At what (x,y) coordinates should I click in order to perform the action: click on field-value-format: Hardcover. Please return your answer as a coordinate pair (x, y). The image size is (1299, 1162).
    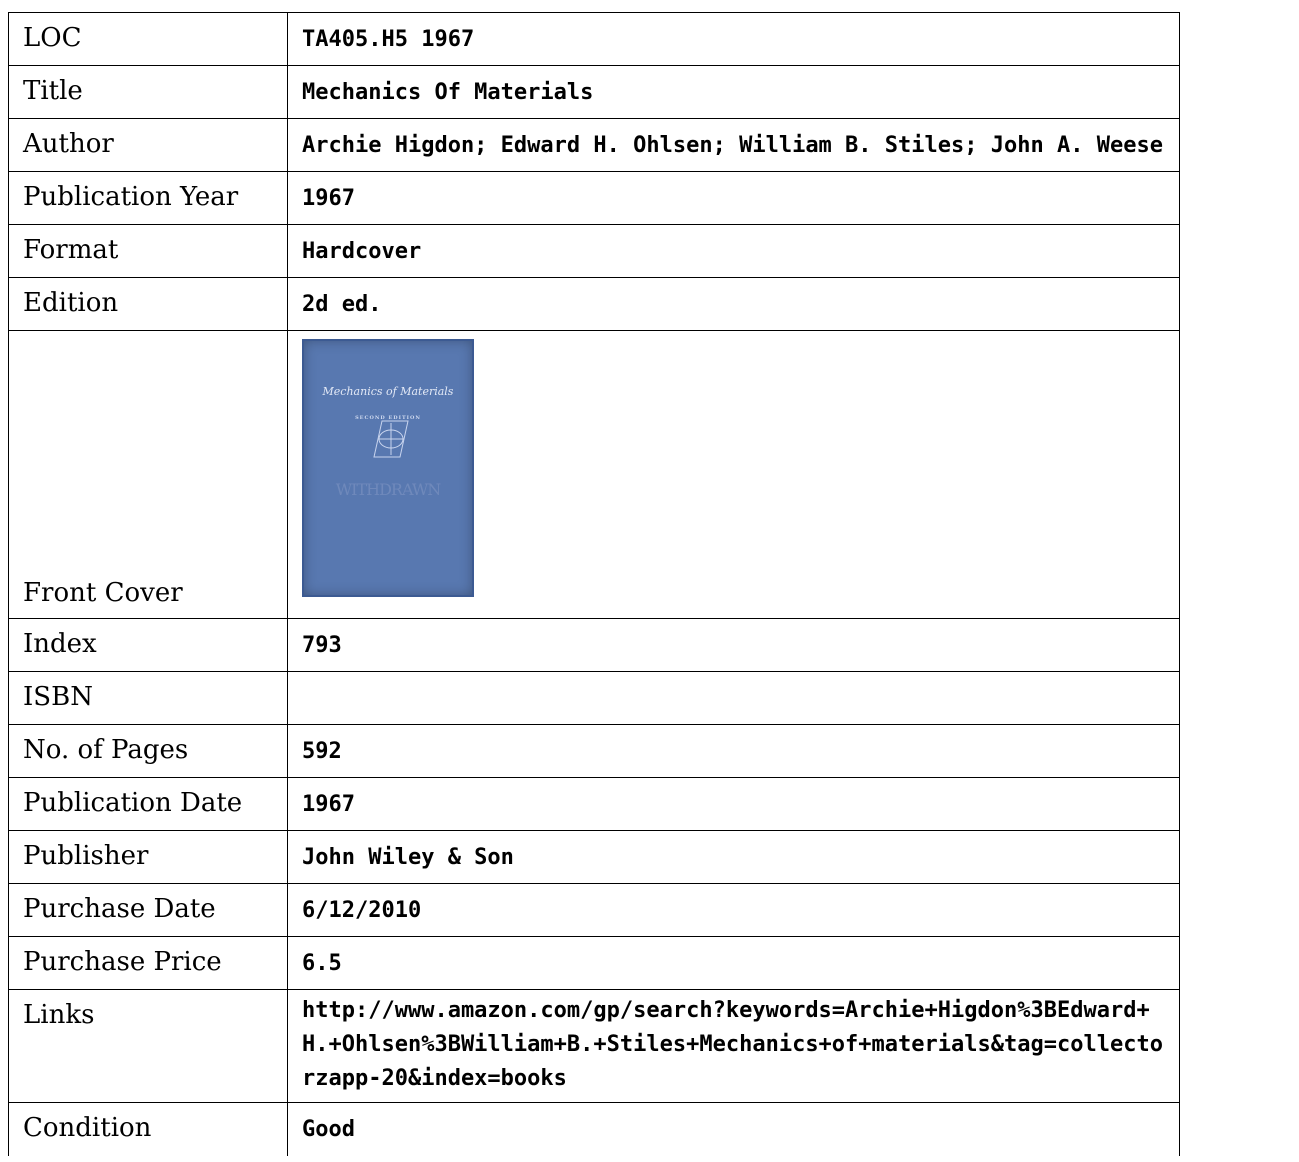
    Looking at the image, I should click on (733, 251).